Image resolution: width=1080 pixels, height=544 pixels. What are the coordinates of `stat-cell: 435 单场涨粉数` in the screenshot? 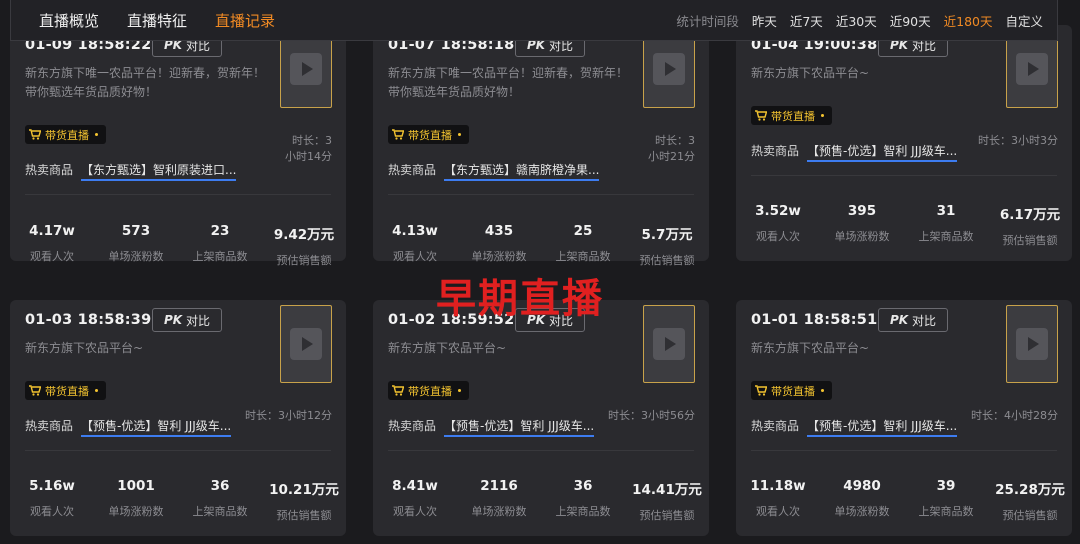 It's located at (499, 245).